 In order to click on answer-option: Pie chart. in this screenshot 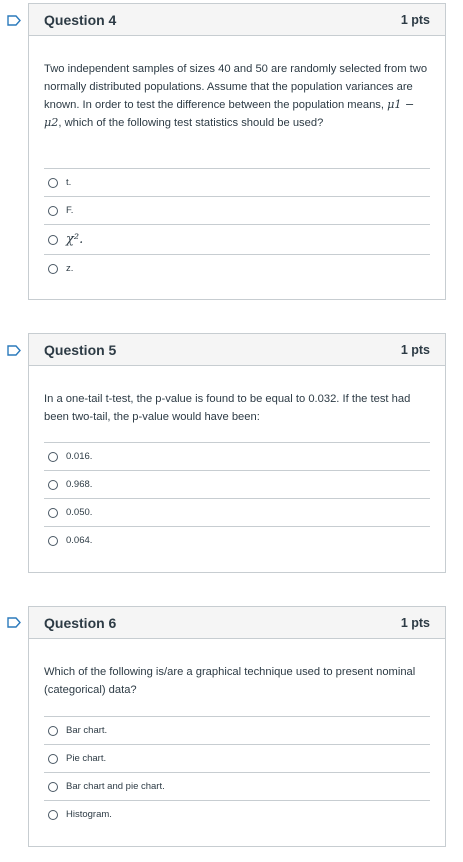, I will do `click(237, 758)`.